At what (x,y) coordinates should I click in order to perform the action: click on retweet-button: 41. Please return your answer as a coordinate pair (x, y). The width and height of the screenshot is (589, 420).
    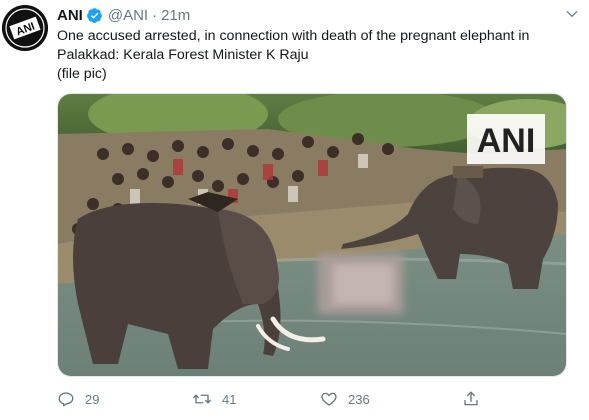
    Looking at the image, I should click on (214, 399).